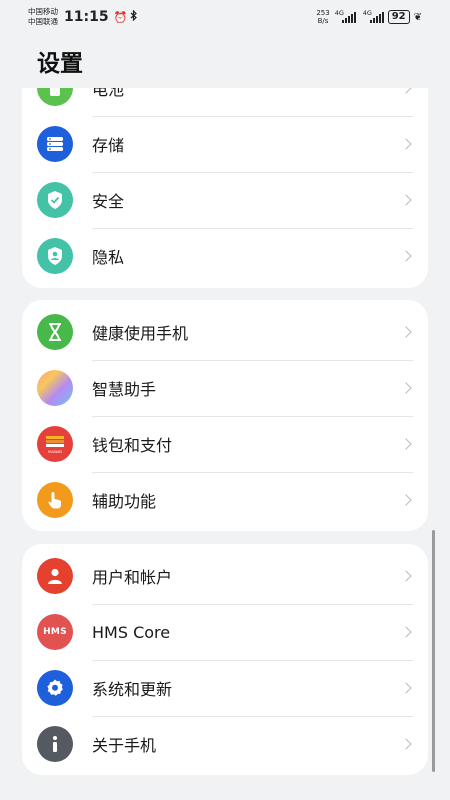 Image resolution: width=450 pixels, height=800 pixels. What do you see at coordinates (55, 200) in the screenshot?
I see `shield-icon` at bounding box center [55, 200].